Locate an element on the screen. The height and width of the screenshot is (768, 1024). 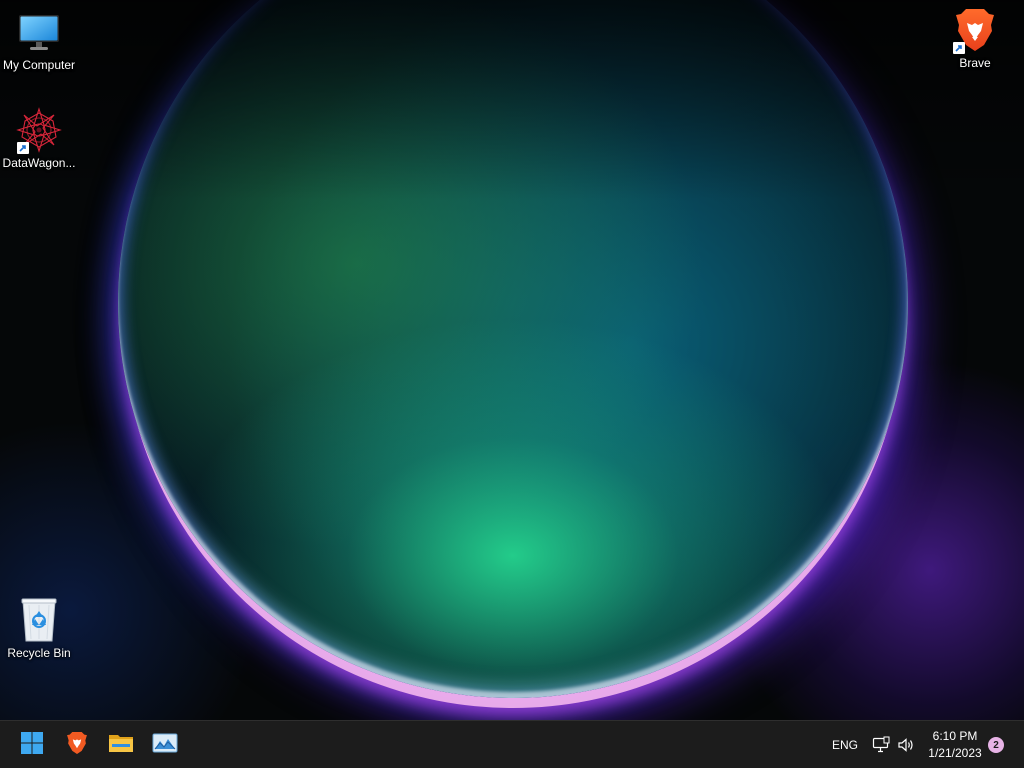
desktop-icon-label: My Computer is located at coordinates (39, 65).